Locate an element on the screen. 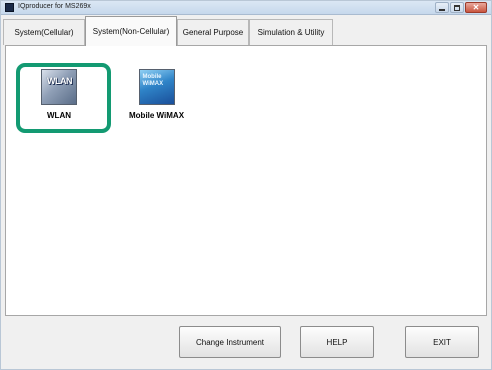 The width and height of the screenshot is (492, 370). wimax-icon: Mobile WiMAX is located at coordinates (156, 87).